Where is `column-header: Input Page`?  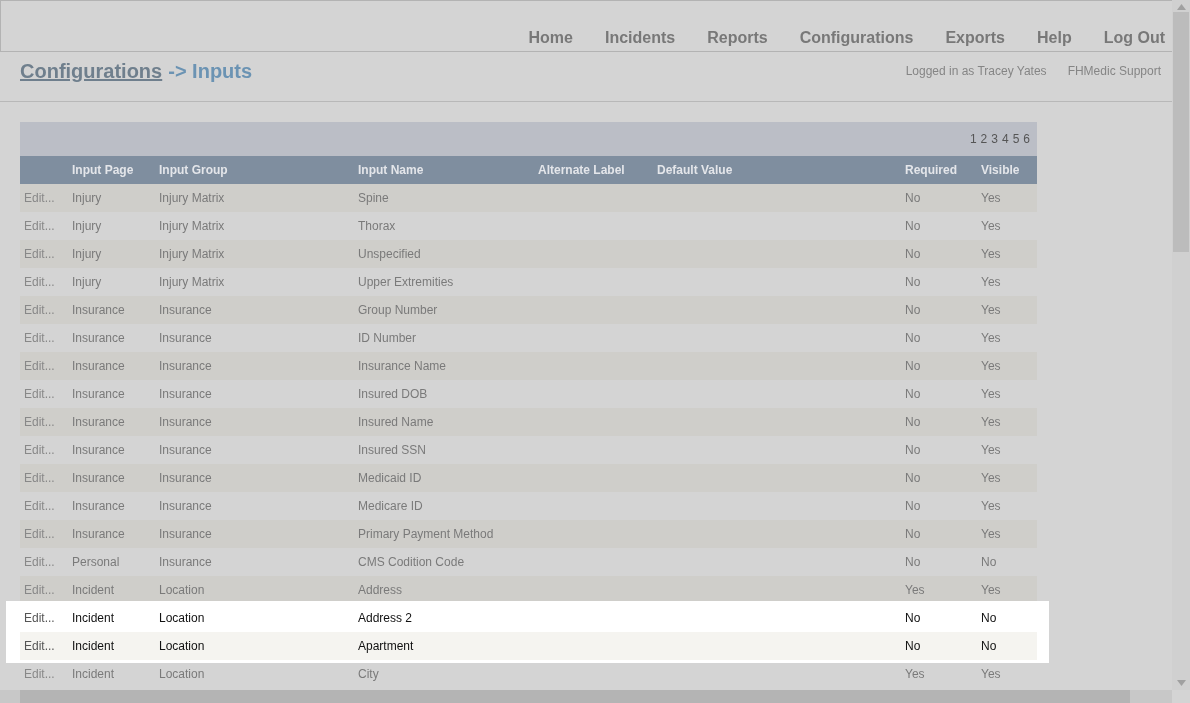 column-header: Input Page is located at coordinates (103, 170).